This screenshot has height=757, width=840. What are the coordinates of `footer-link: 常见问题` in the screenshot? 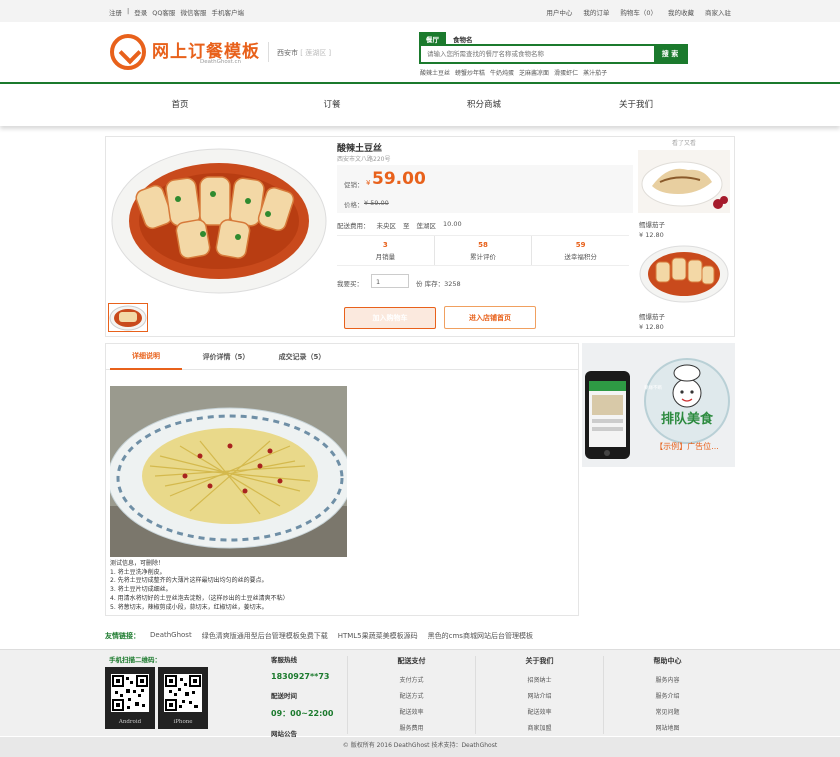 It's located at (667, 713).